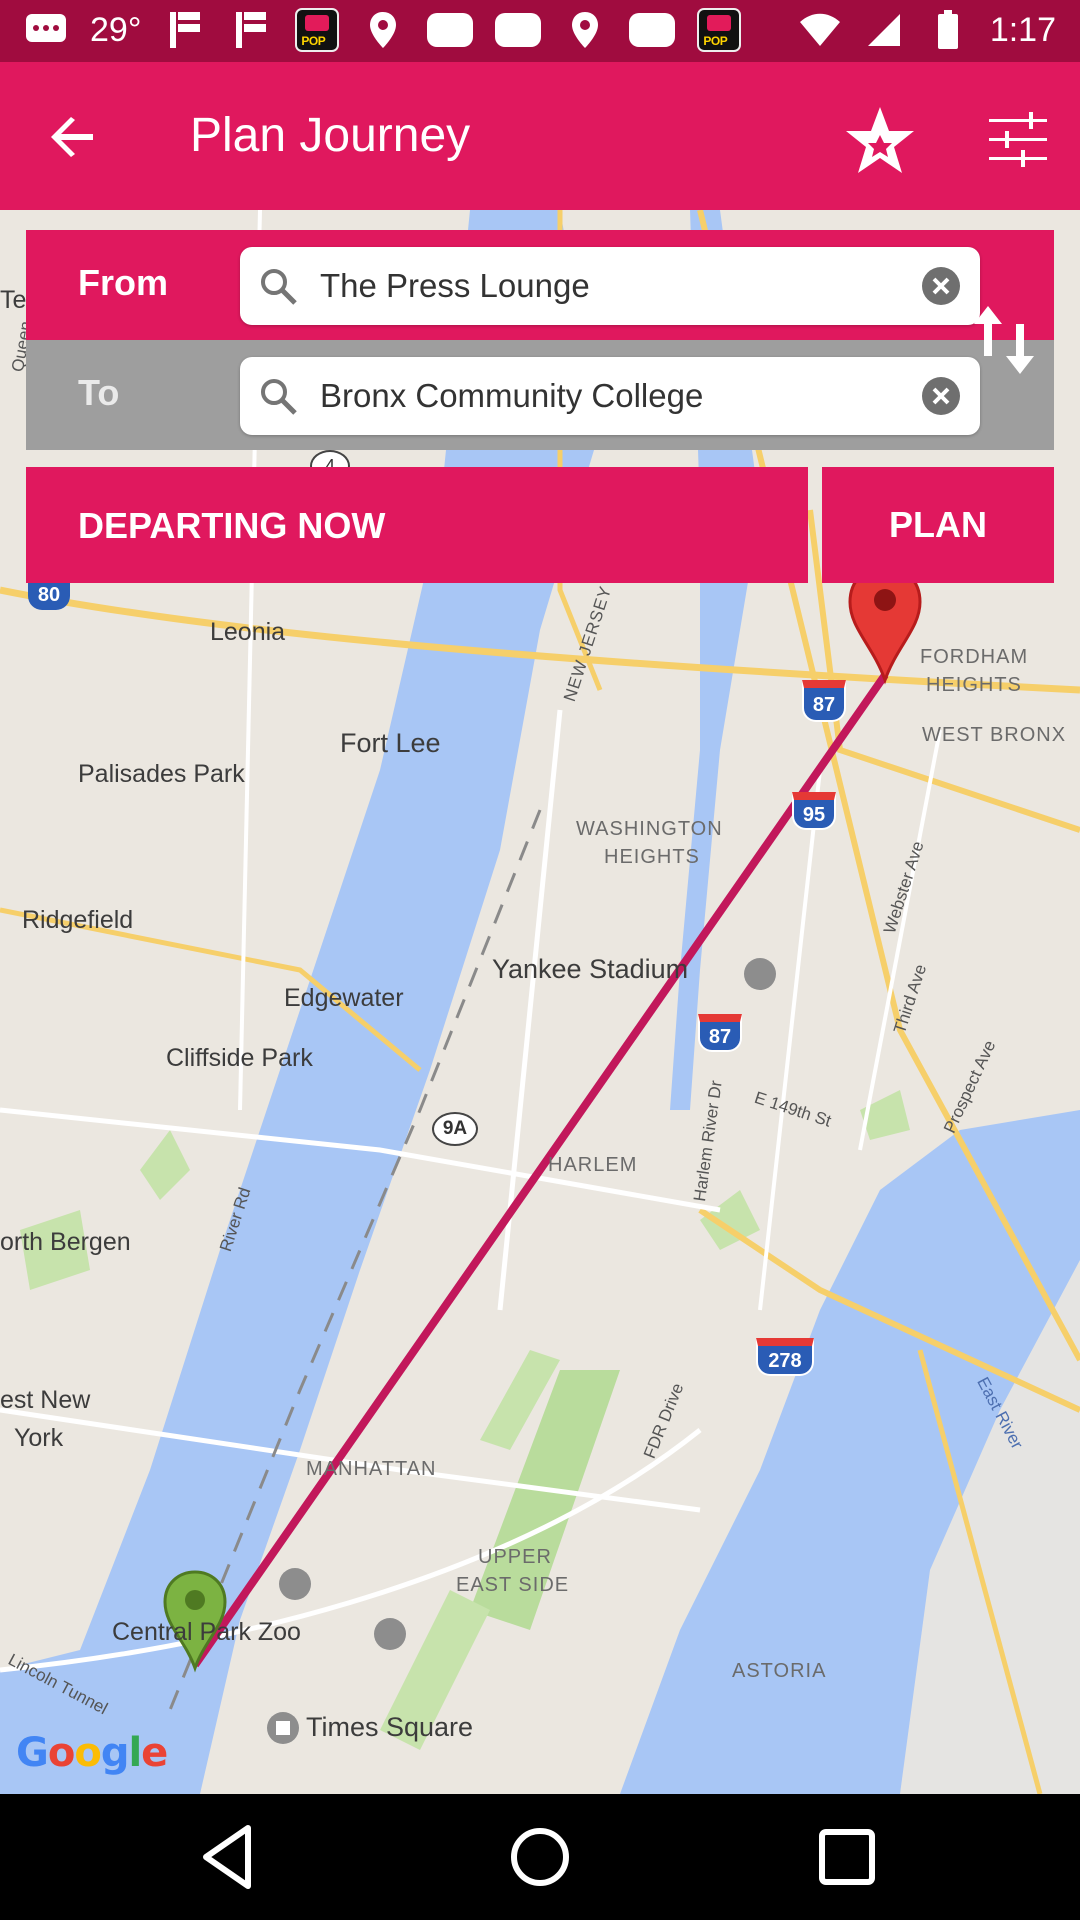  I want to click on departing-now-label: DEPARTING NOW, so click(232, 525).